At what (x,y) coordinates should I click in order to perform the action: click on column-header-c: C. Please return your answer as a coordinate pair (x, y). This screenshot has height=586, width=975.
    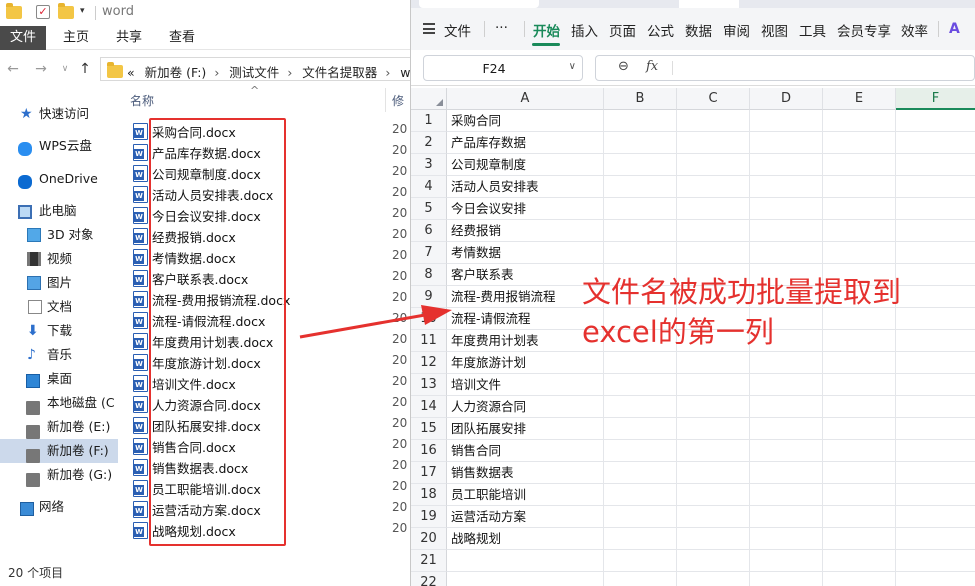
    Looking at the image, I should click on (713, 99).